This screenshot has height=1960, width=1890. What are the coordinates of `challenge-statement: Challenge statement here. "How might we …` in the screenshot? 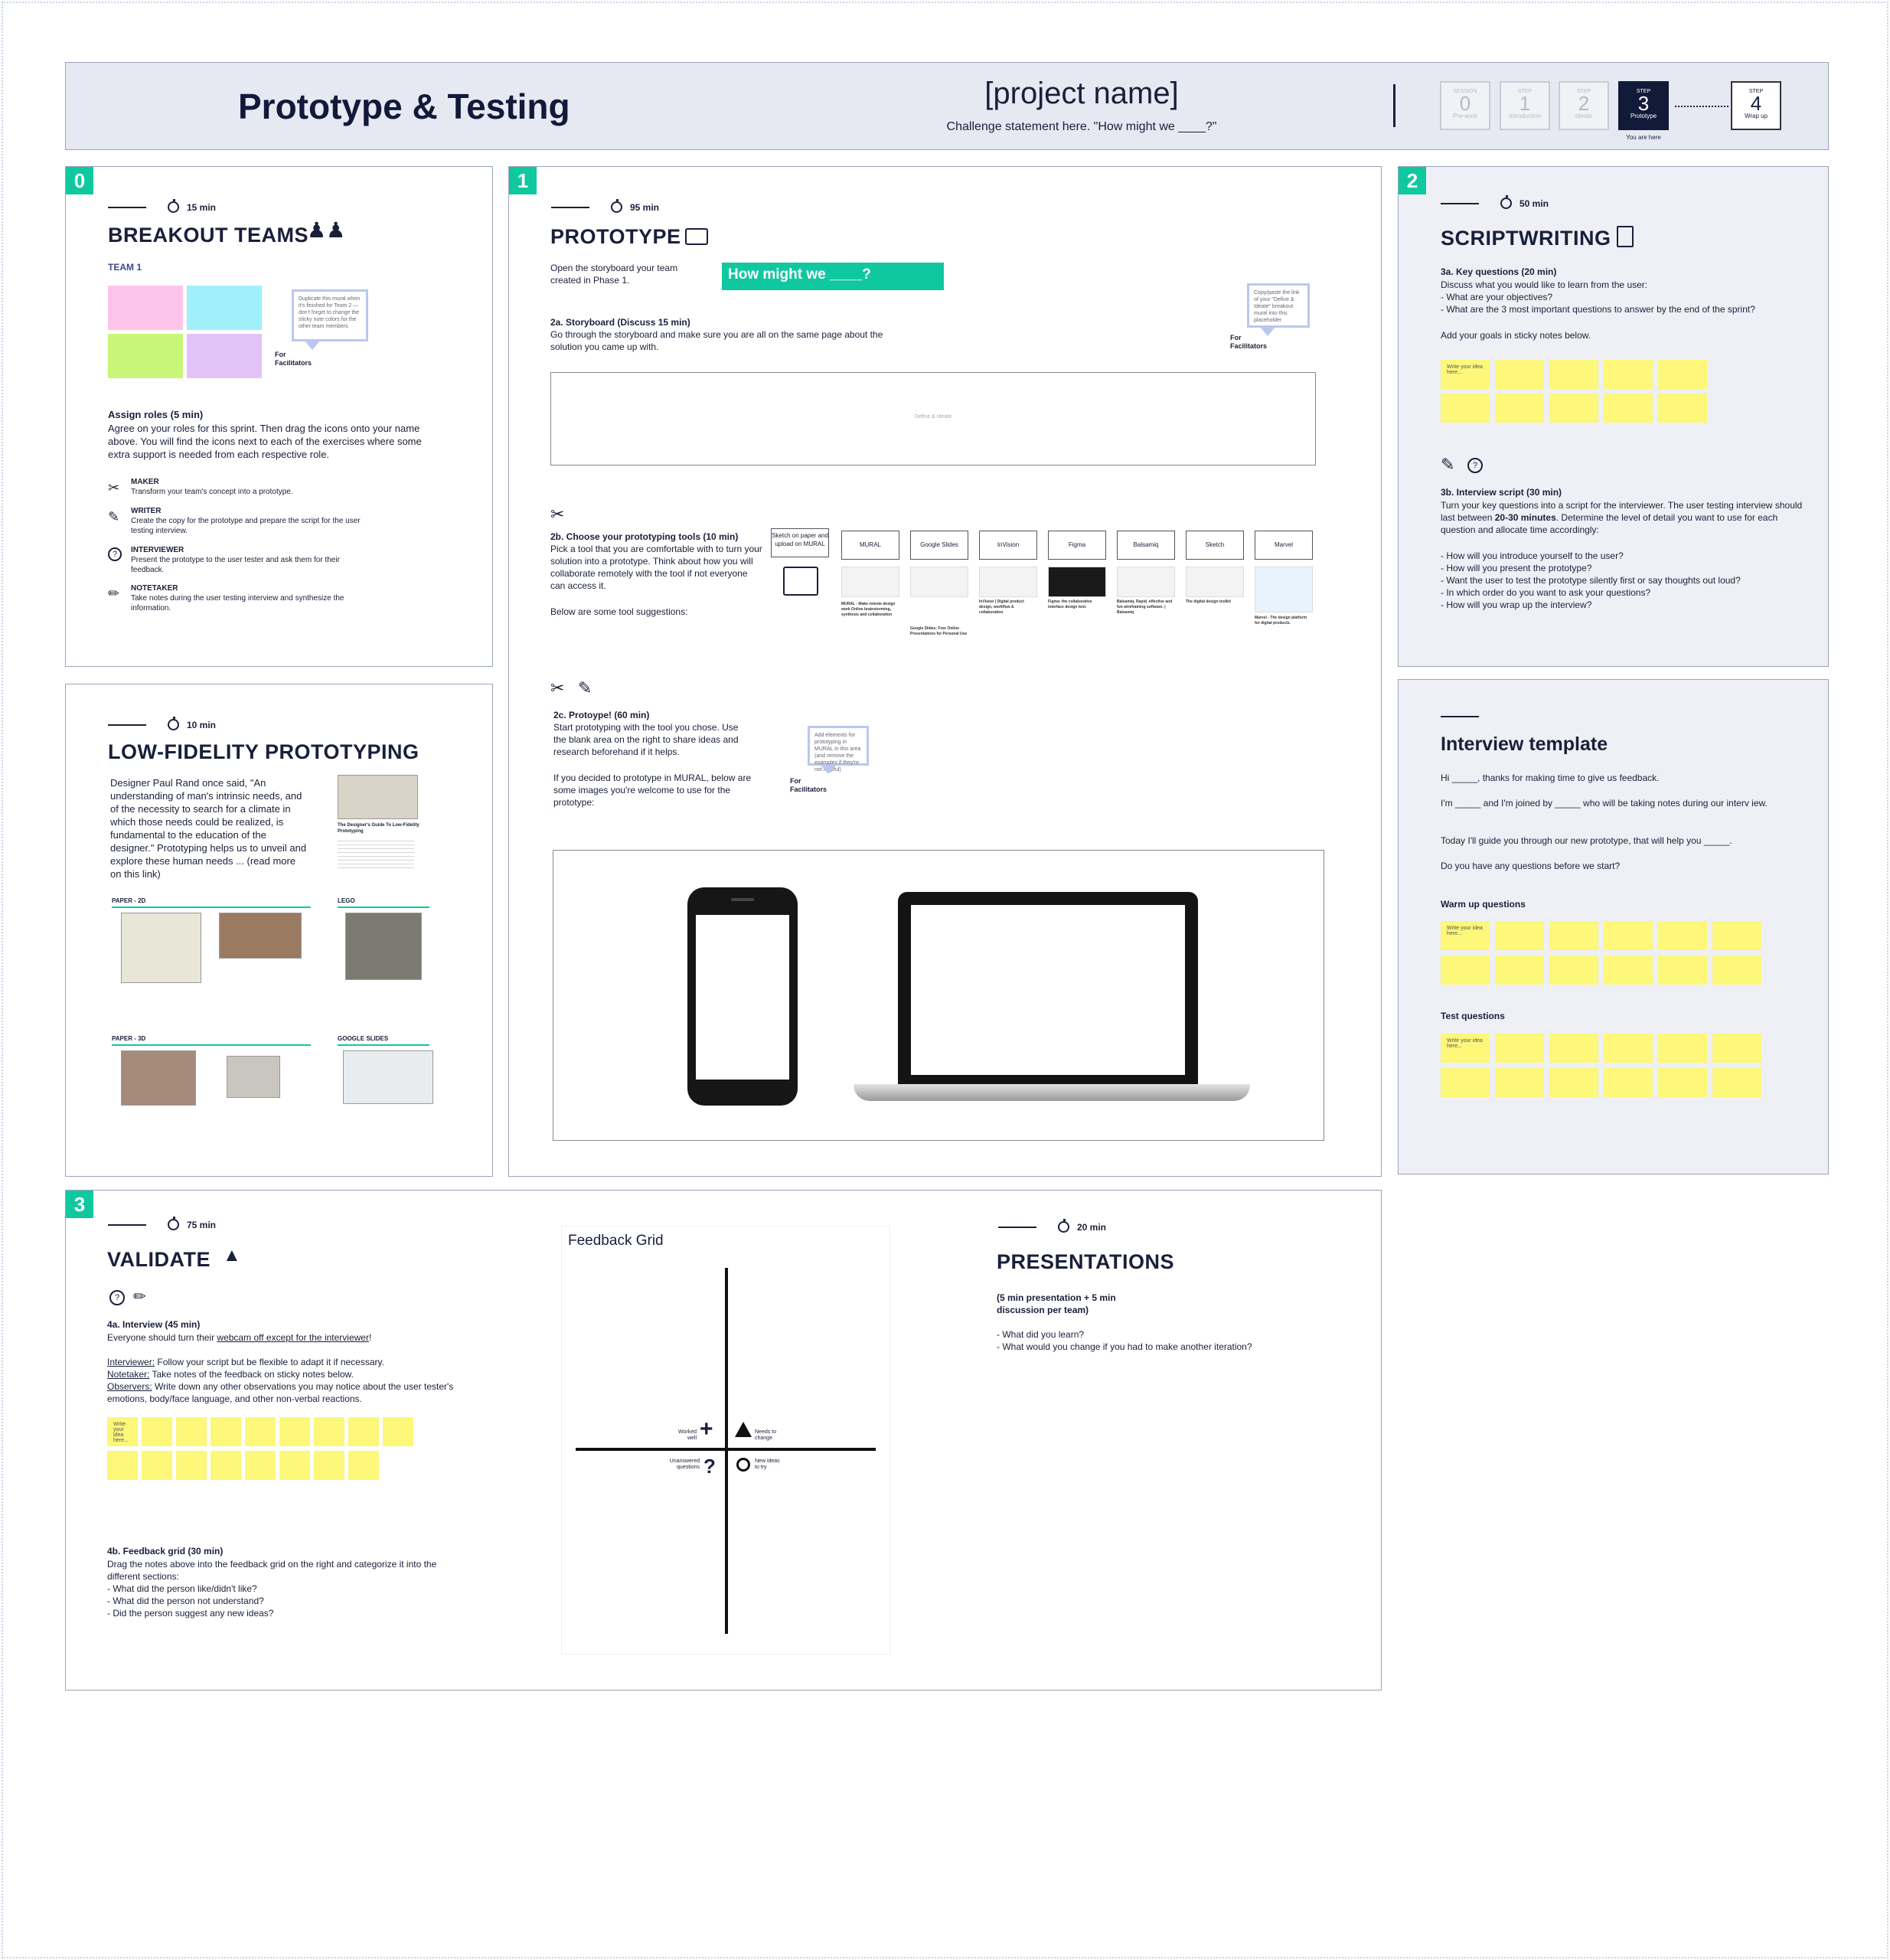 It's located at (1082, 127).